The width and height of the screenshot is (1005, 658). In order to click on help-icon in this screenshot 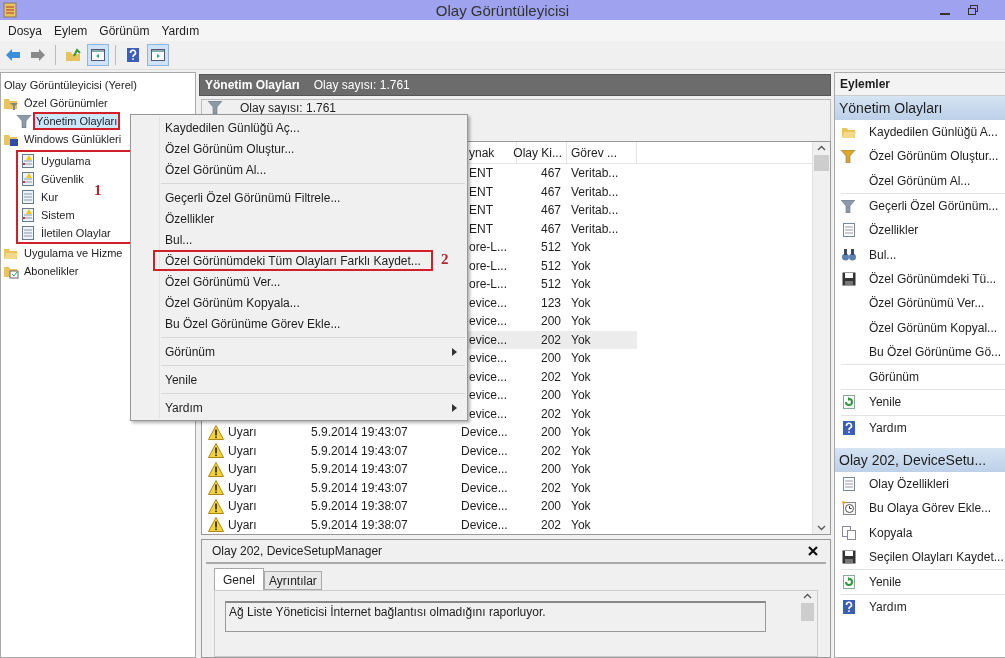, I will do `click(849, 607)`.